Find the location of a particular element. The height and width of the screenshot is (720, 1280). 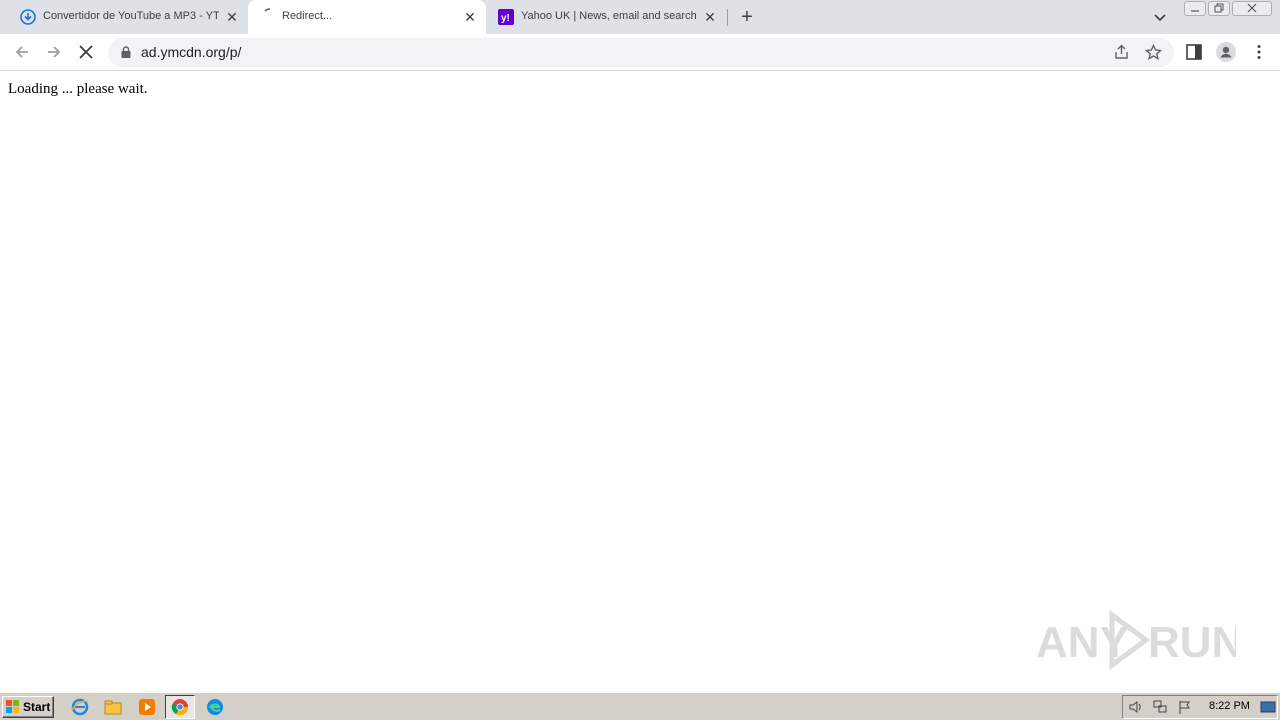

tab-title: Yahoo UK | News, email and search is located at coordinates (608, 16).